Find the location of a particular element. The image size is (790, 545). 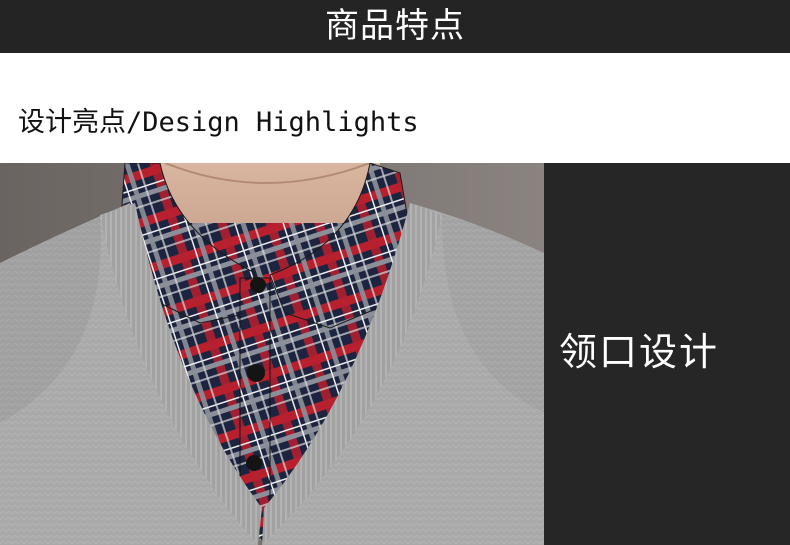

page-title: 商品特点 is located at coordinates (395, 26).